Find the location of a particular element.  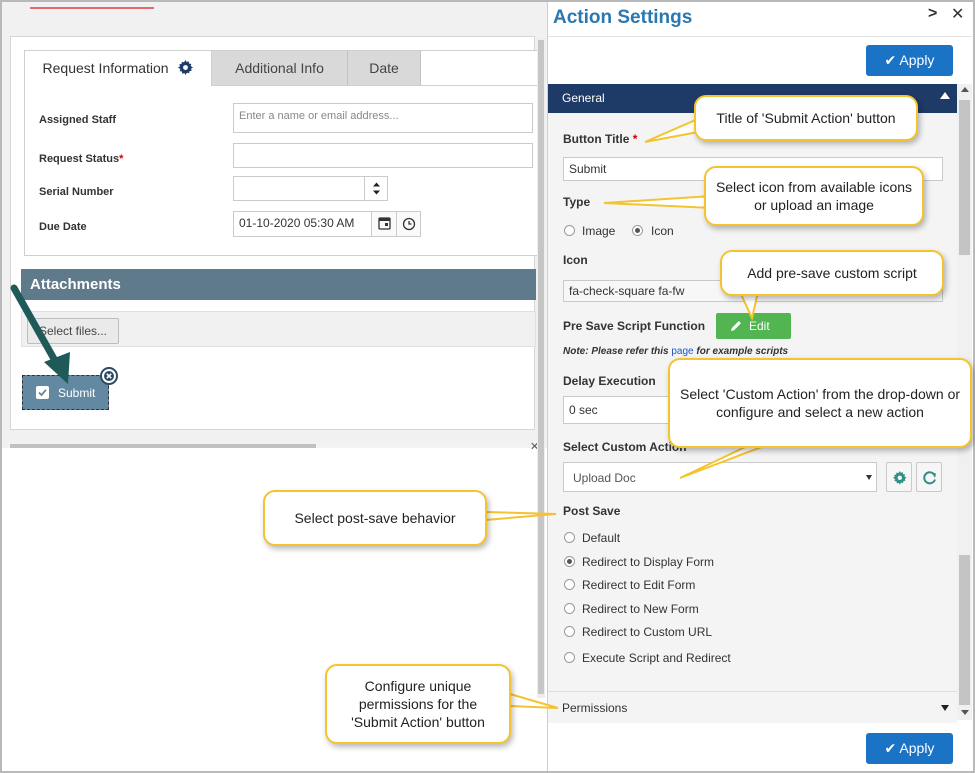

panel-title: Action Settings is located at coordinates (623, 17).